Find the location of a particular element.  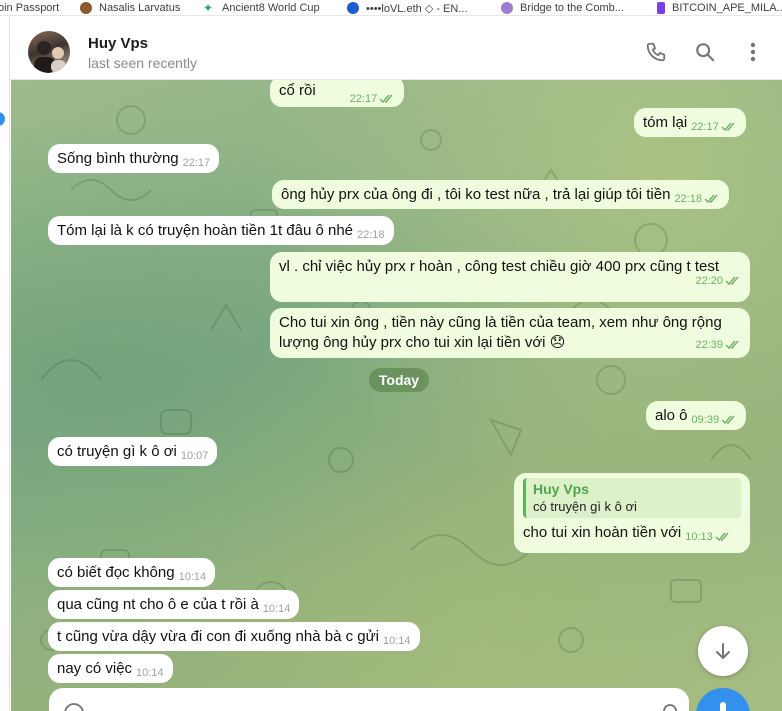

unread-indicator is located at coordinates (2, 119).